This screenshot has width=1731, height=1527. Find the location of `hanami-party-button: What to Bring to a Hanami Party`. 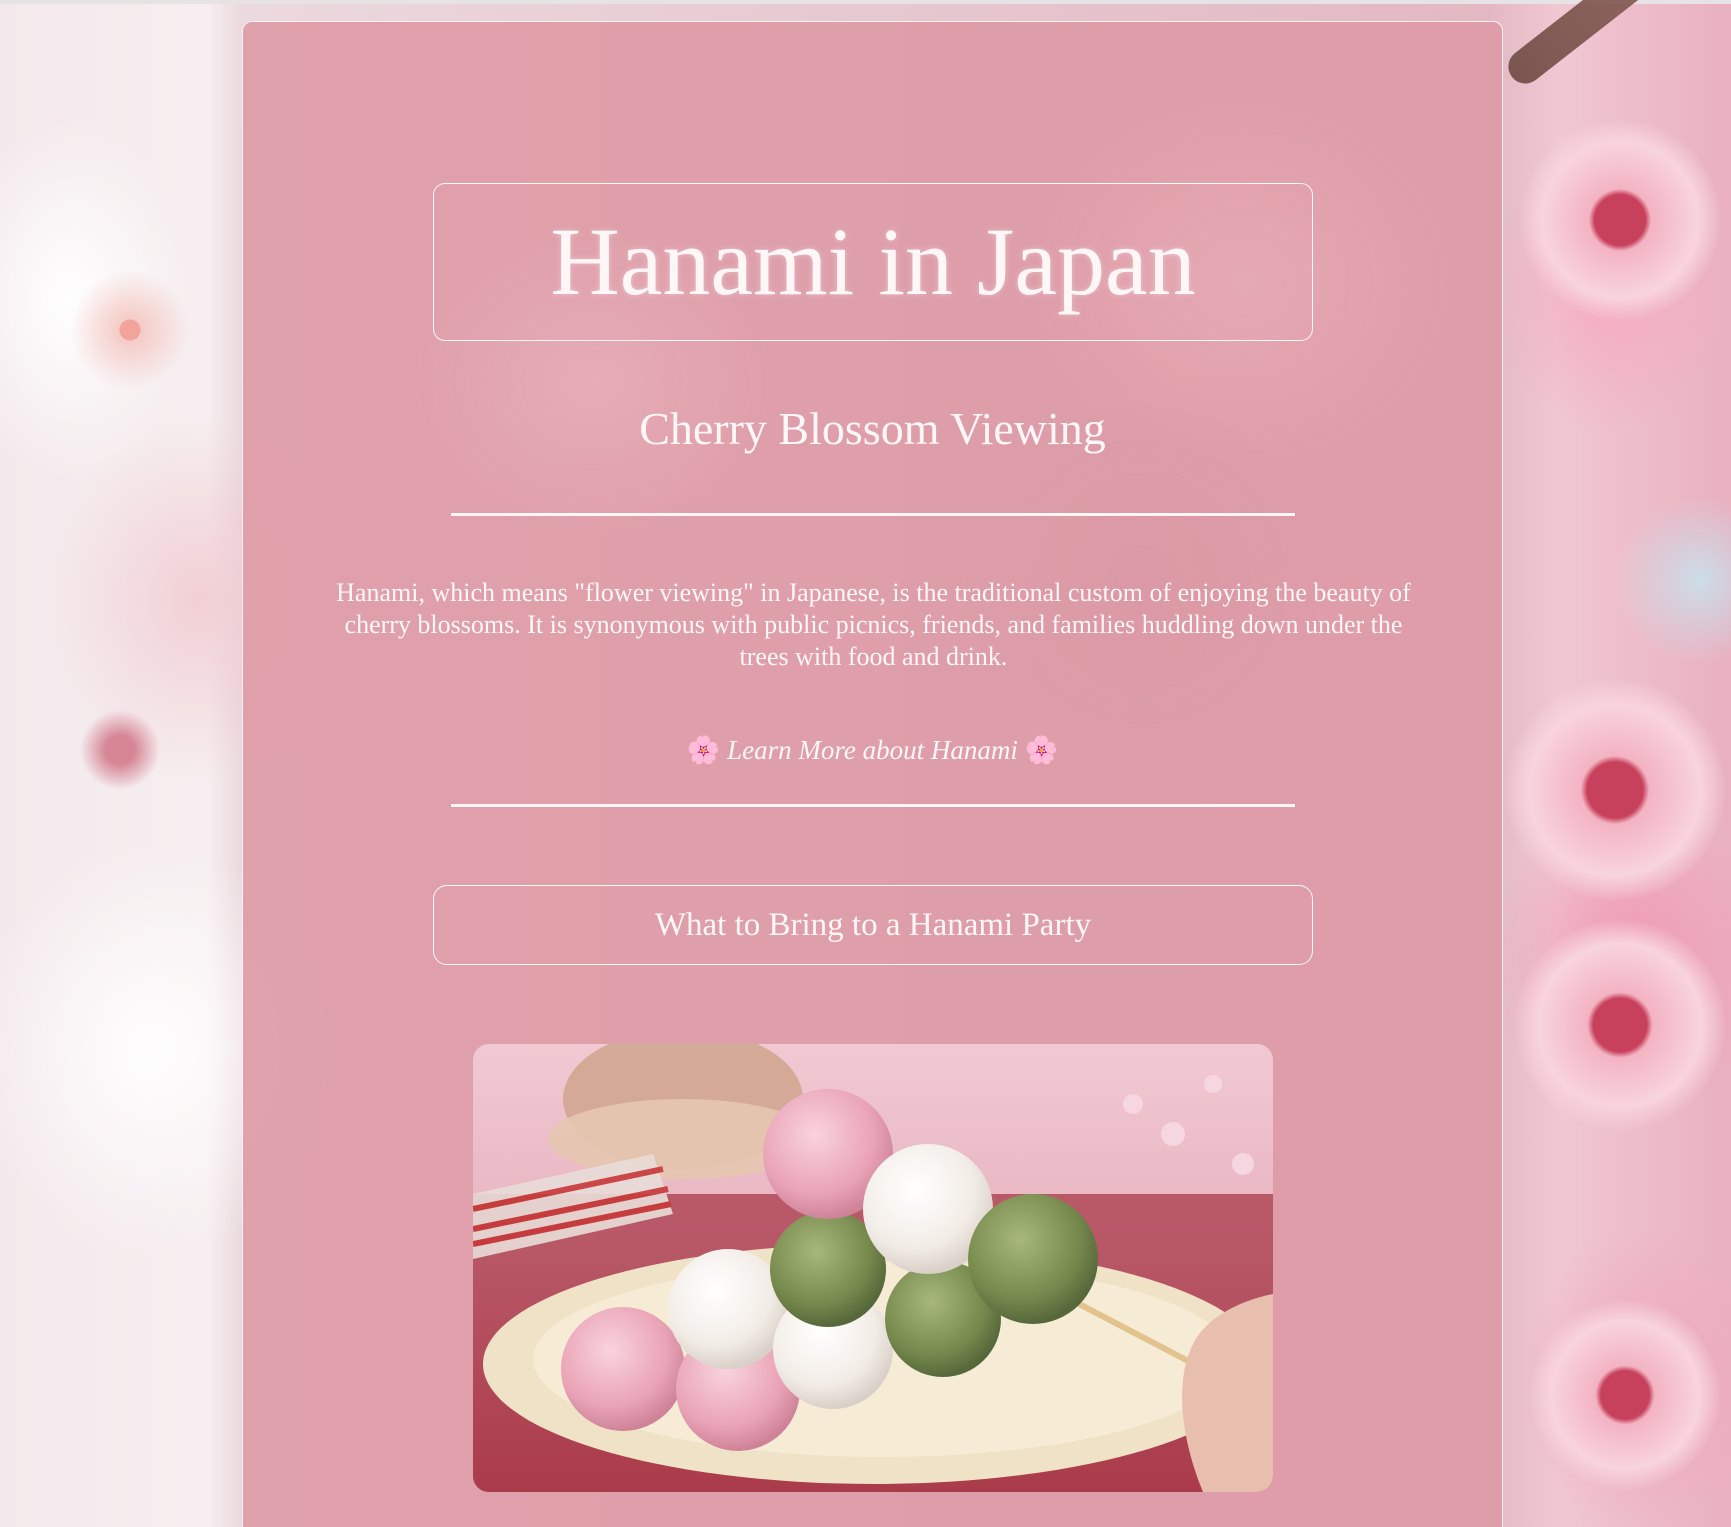

hanami-party-button: What to Bring to a Hanami Party is located at coordinates (873, 925).